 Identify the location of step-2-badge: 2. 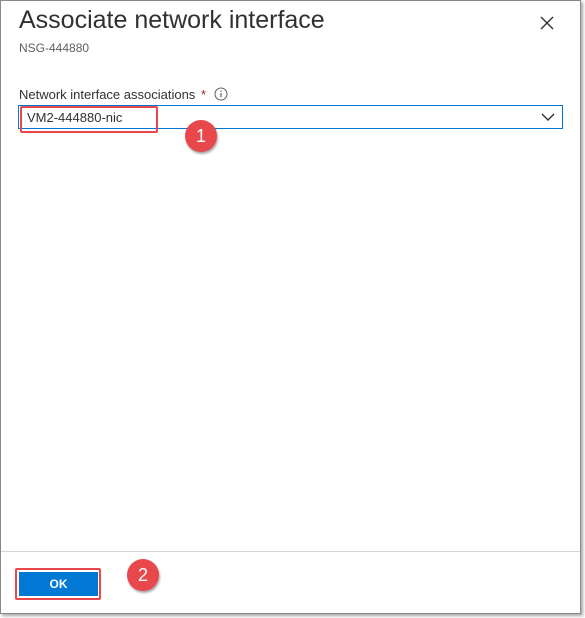
(143, 575).